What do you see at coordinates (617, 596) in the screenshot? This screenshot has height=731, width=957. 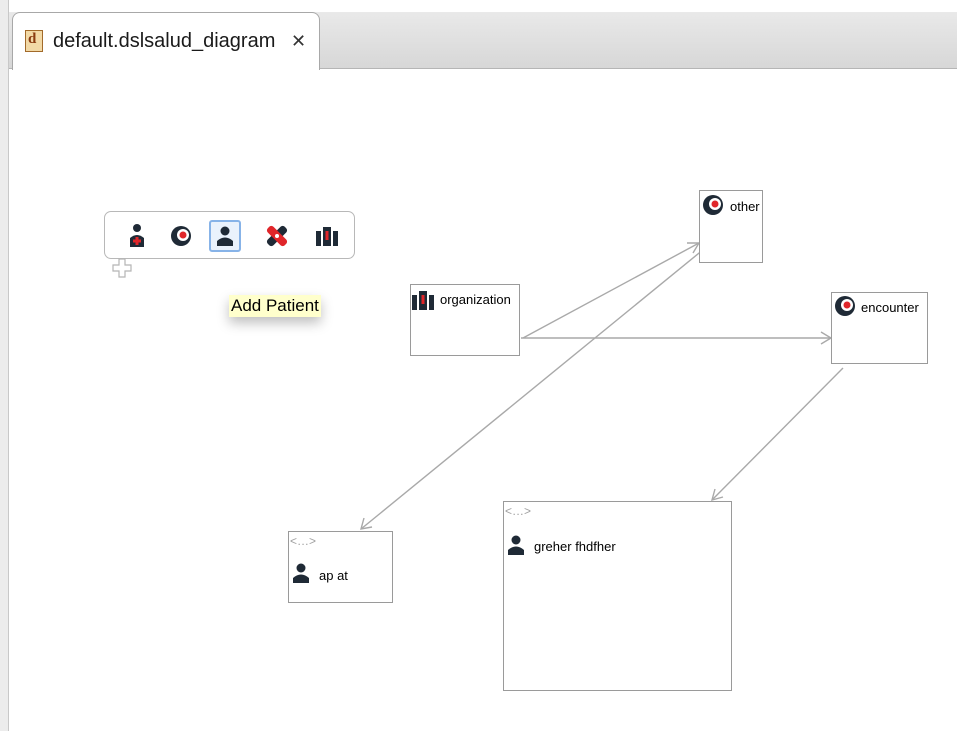 I see `node-patient-greher-fhdfher: <...> greher fhdfher` at bounding box center [617, 596].